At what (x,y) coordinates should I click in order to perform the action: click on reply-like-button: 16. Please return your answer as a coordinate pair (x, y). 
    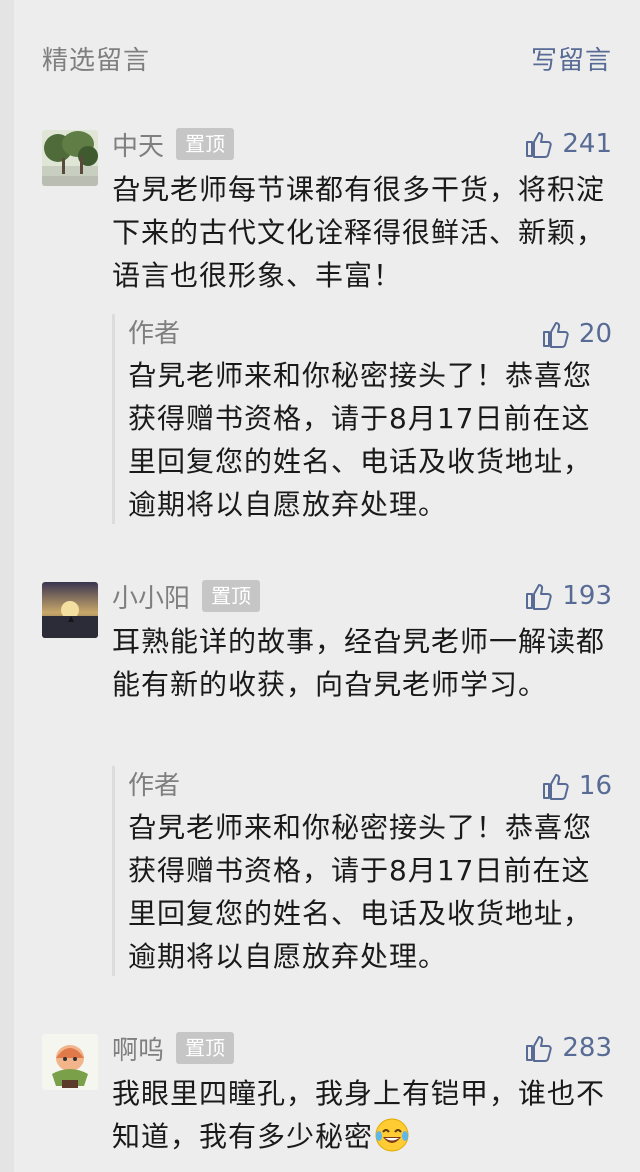
    Looking at the image, I should click on (576, 786).